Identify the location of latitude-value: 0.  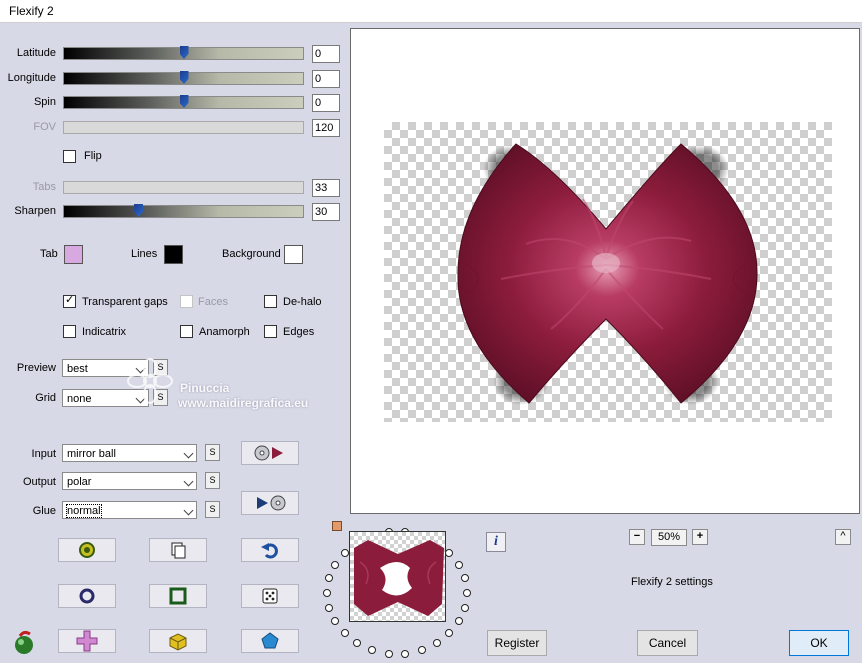
(326, 54).